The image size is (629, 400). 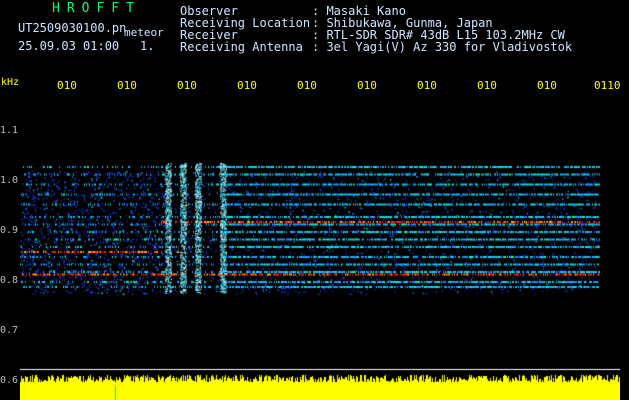 What do you see at coordinates (607, 85) in the screenshot?
I see `time-tick-label: 0110` at bounding box center [607, 85].